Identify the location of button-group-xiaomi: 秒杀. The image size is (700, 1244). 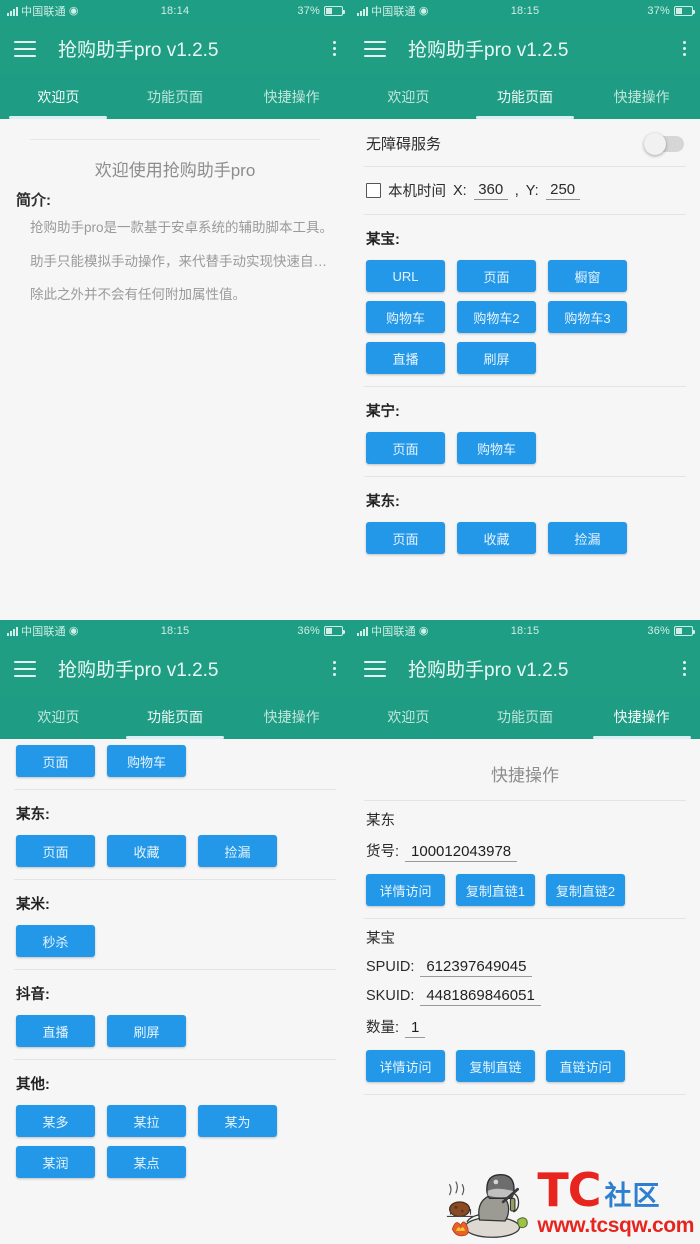
(175, 941).